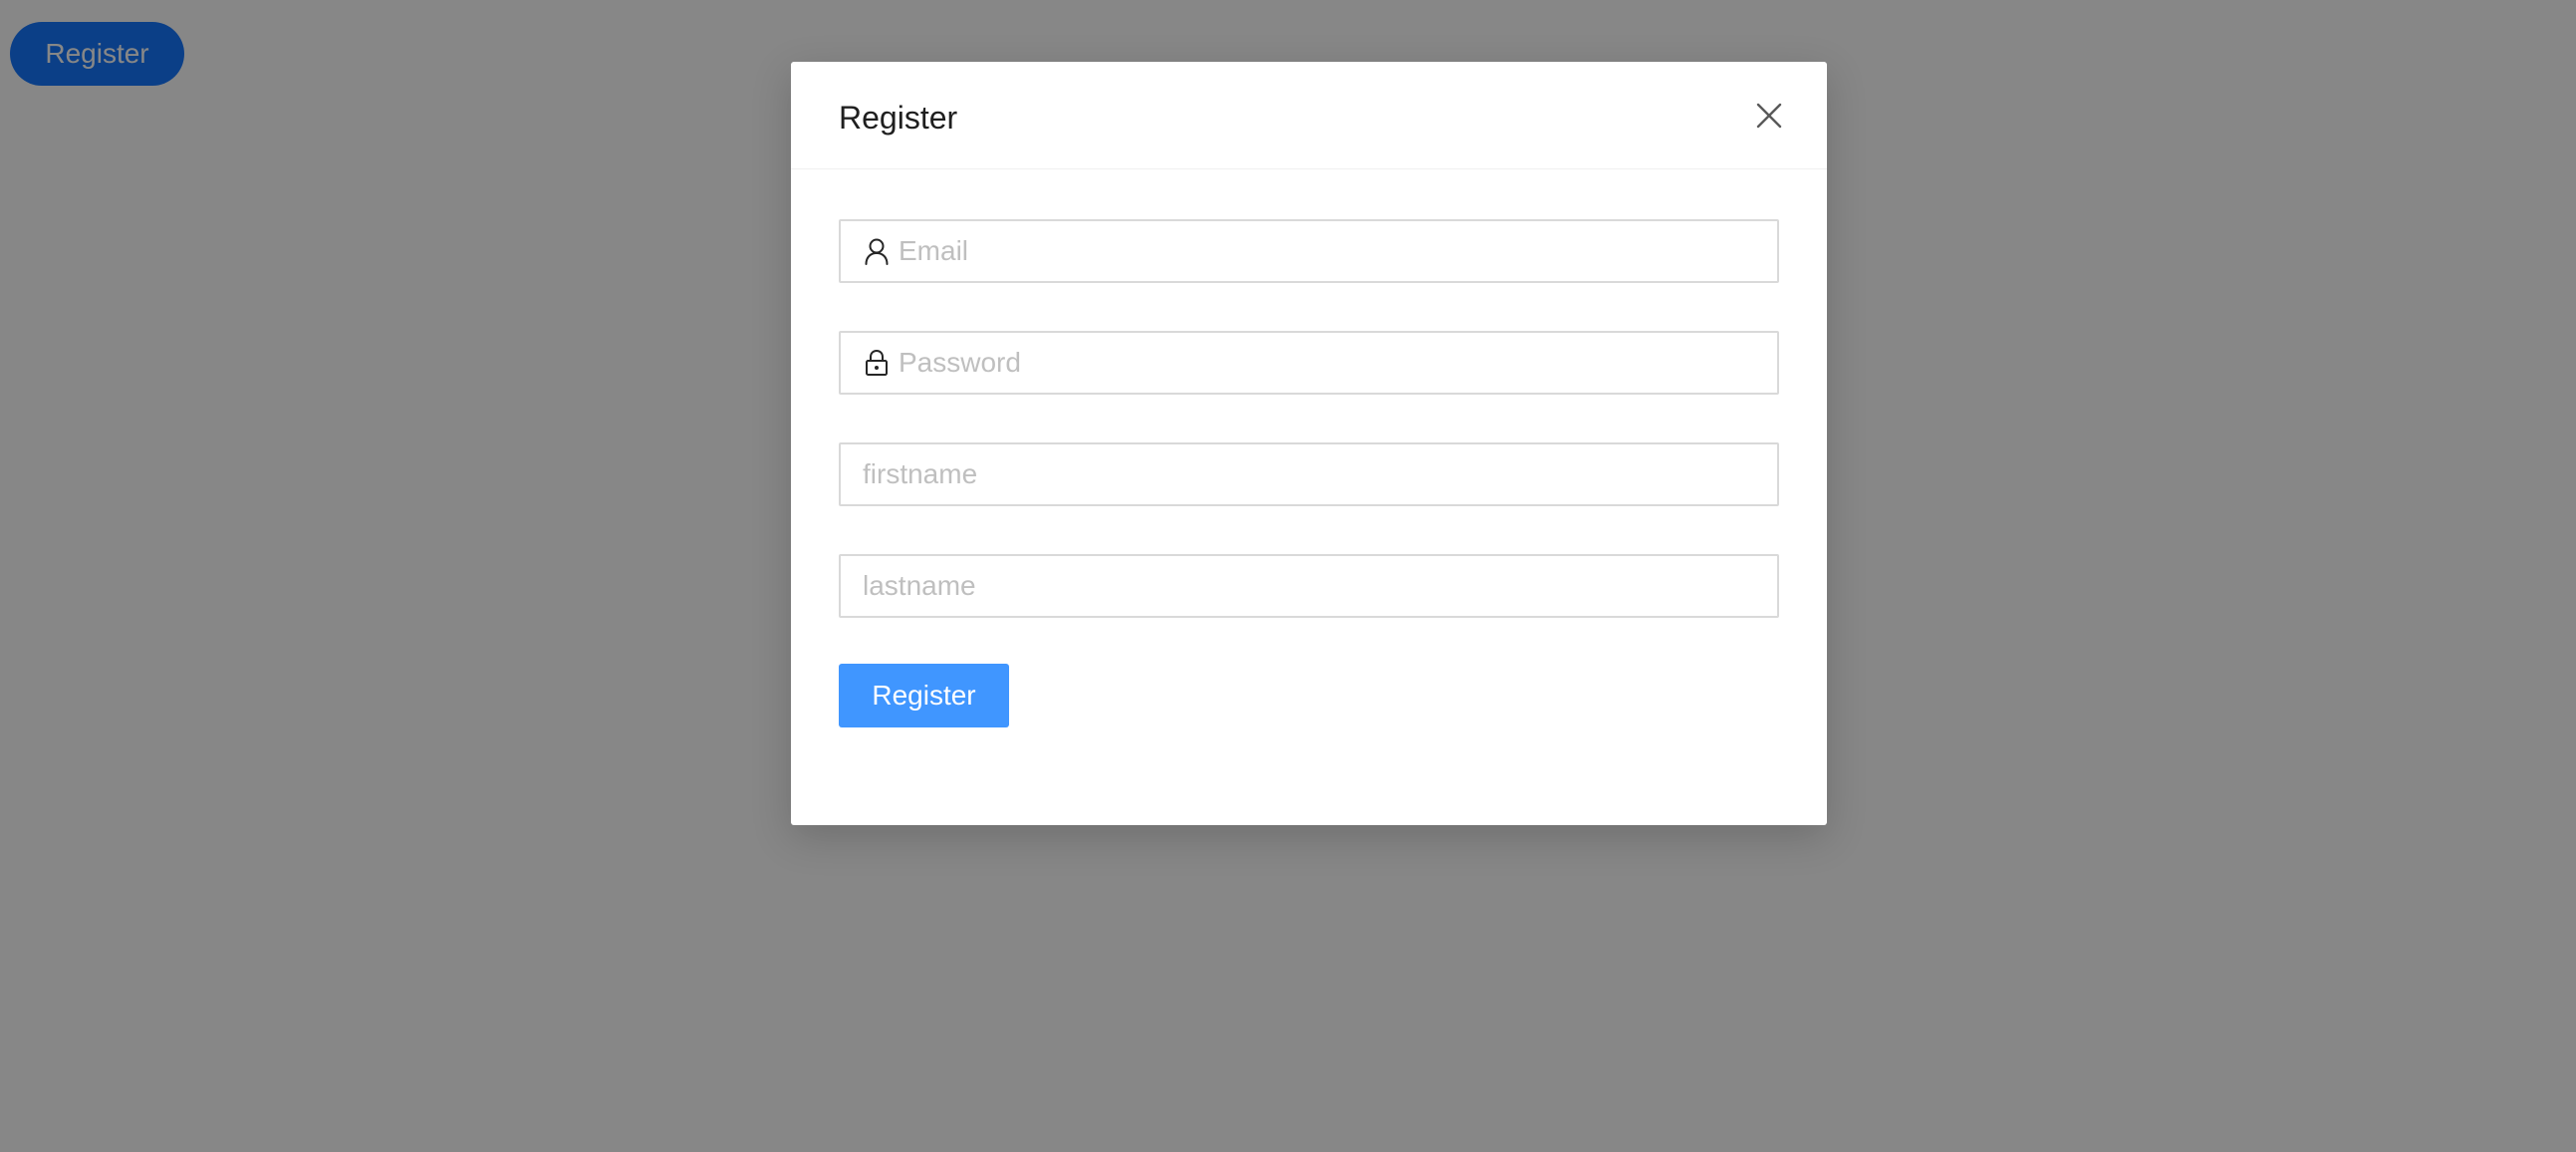  What do you see at coordinates (924, 696) in the screenshot?
I see `register-submit-button: Register` at bounding box center [924, 696].